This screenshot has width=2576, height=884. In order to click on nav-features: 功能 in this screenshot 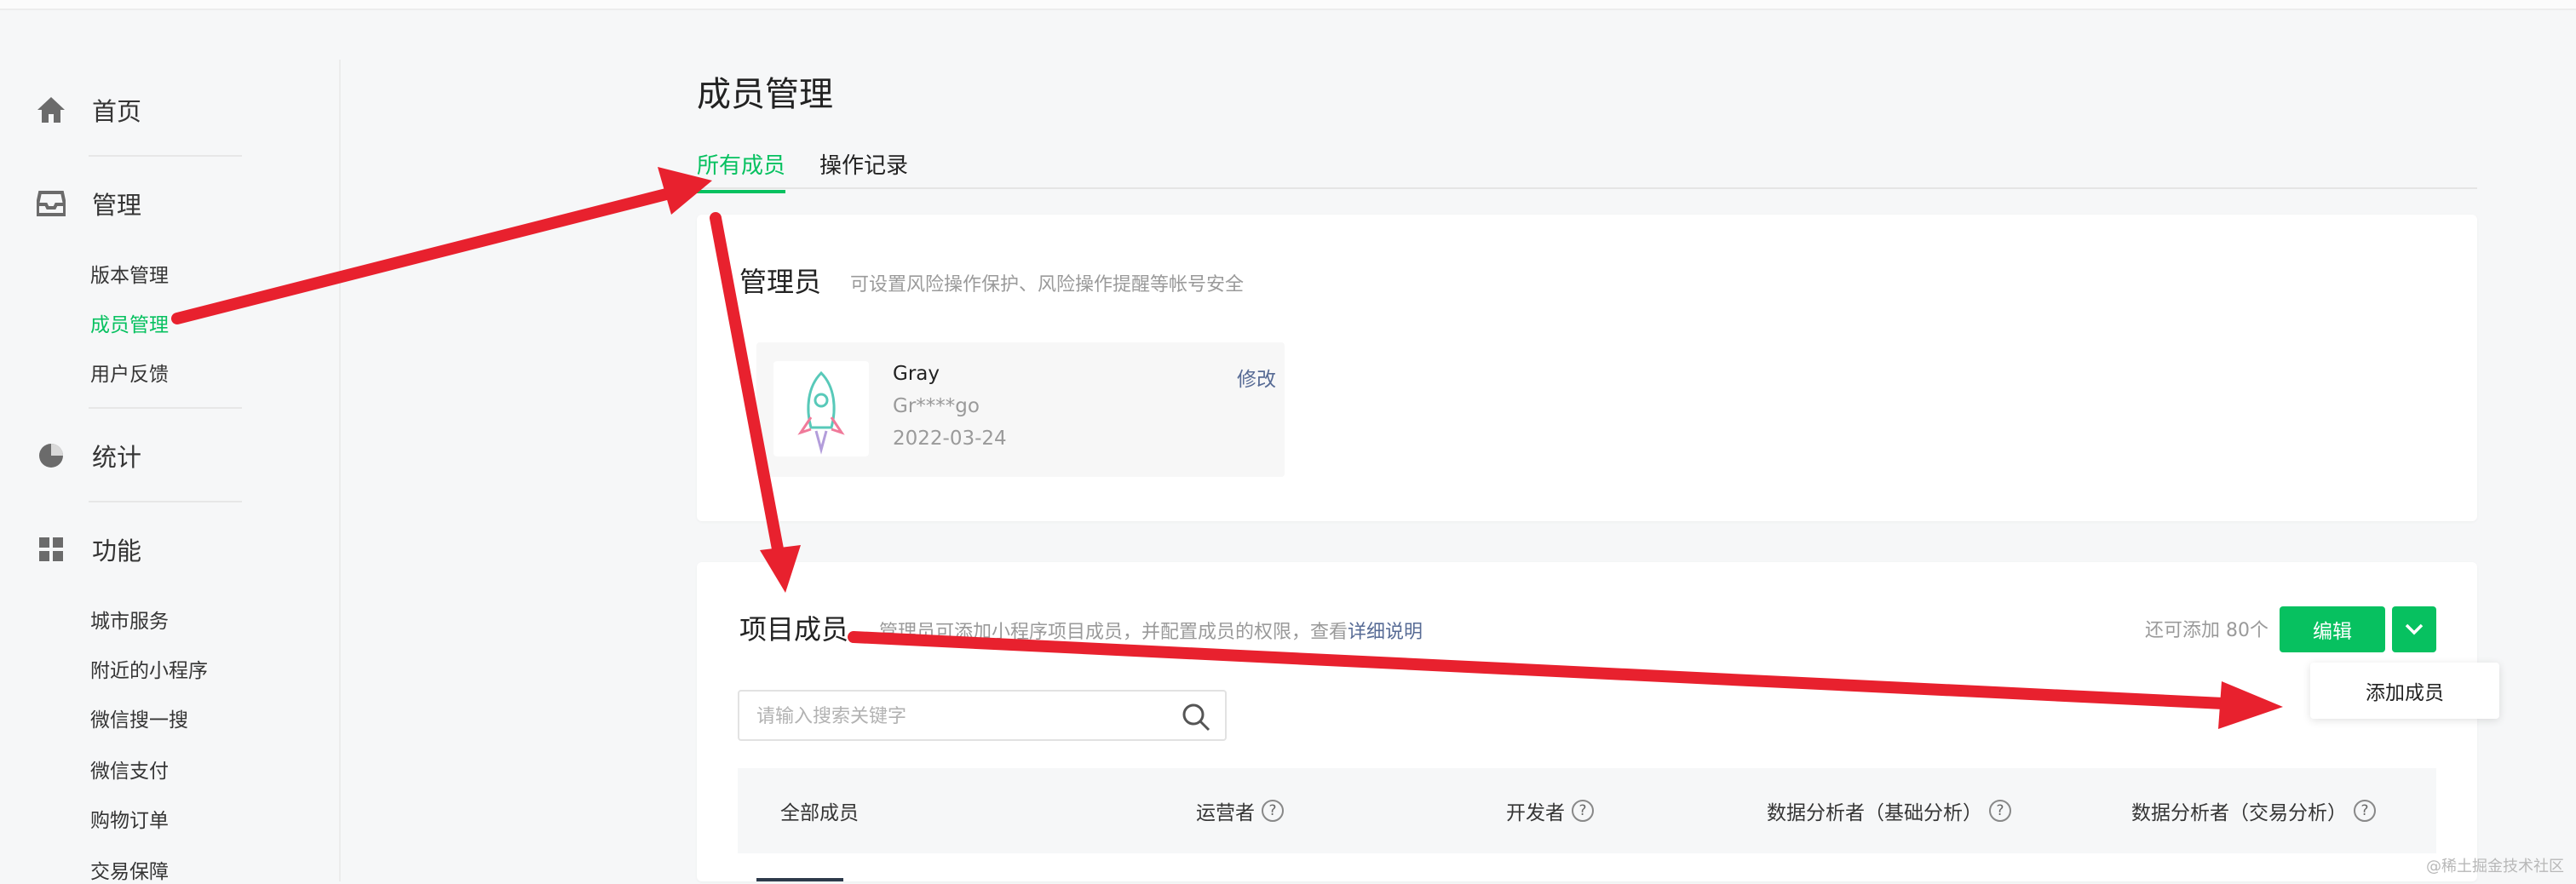, I will do `click(88, 549)`.